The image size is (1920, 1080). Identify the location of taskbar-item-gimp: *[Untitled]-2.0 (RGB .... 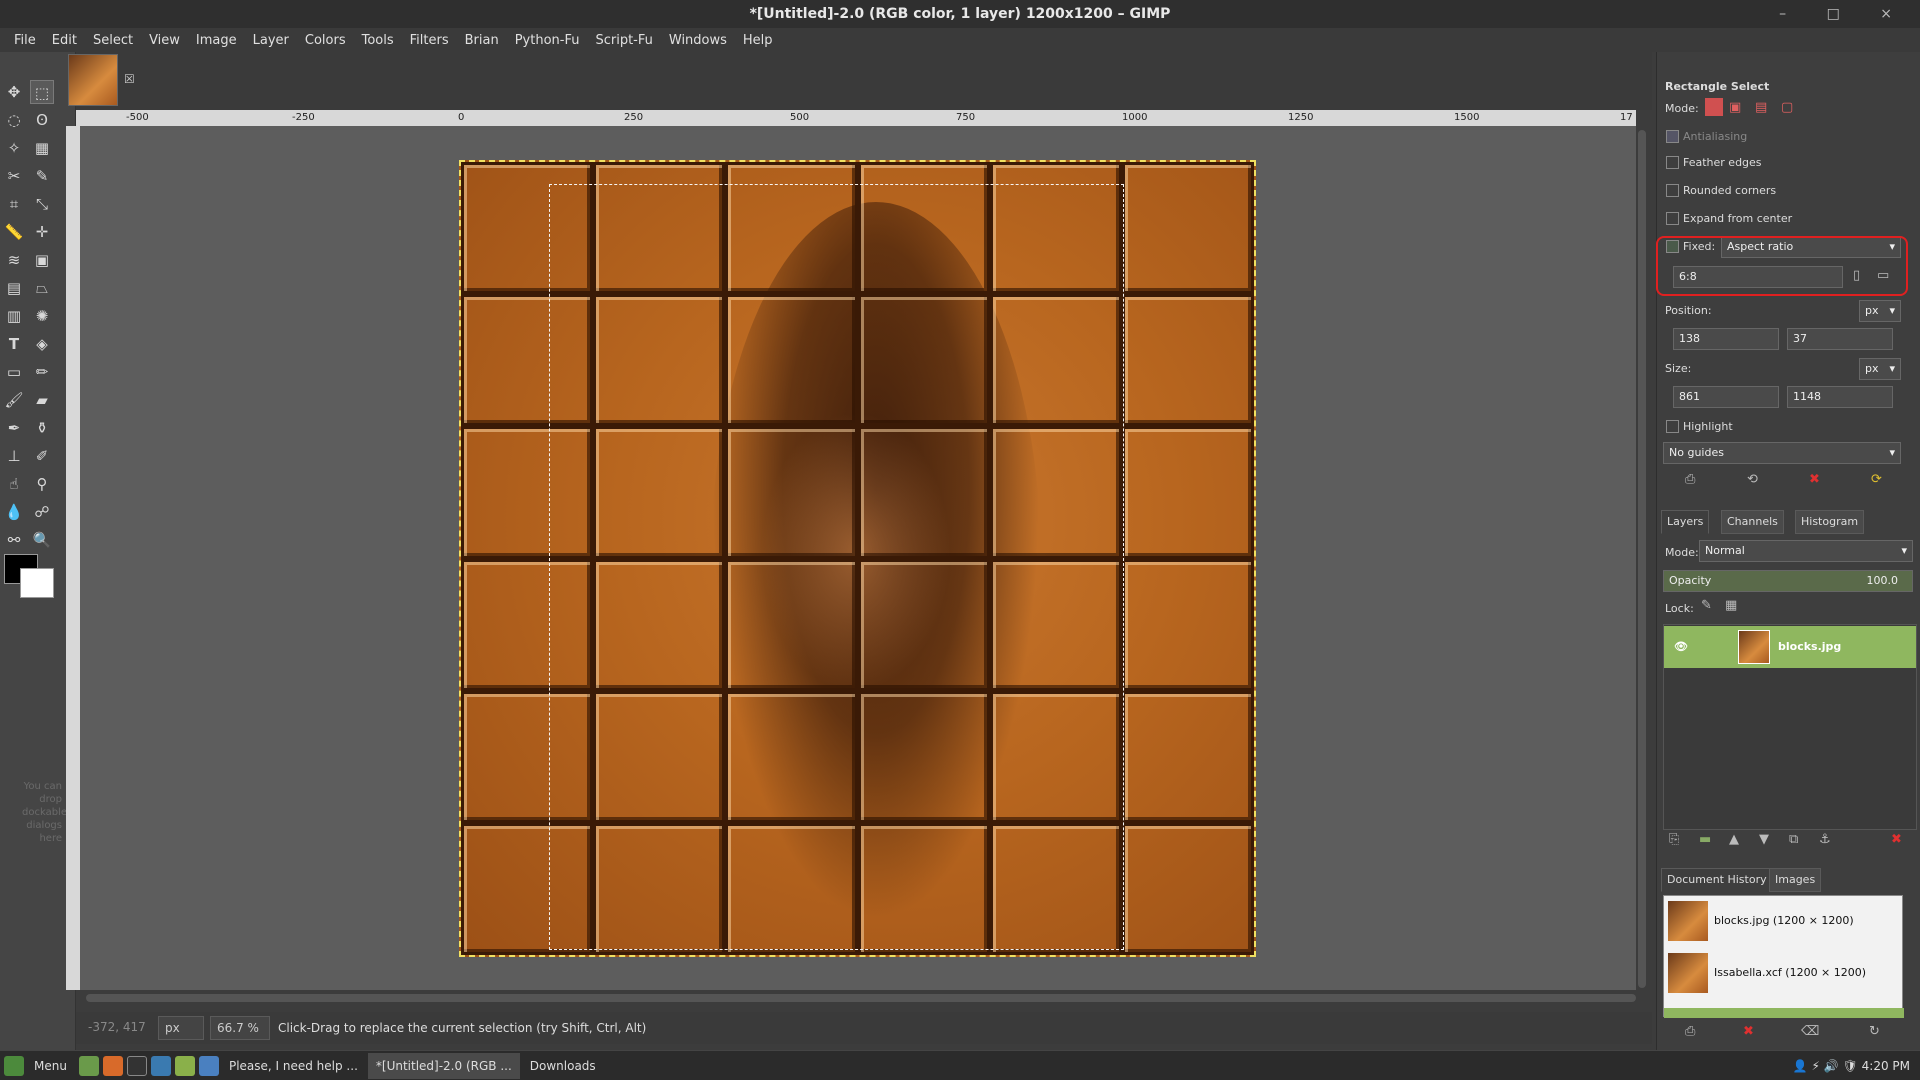
(443, 1065).